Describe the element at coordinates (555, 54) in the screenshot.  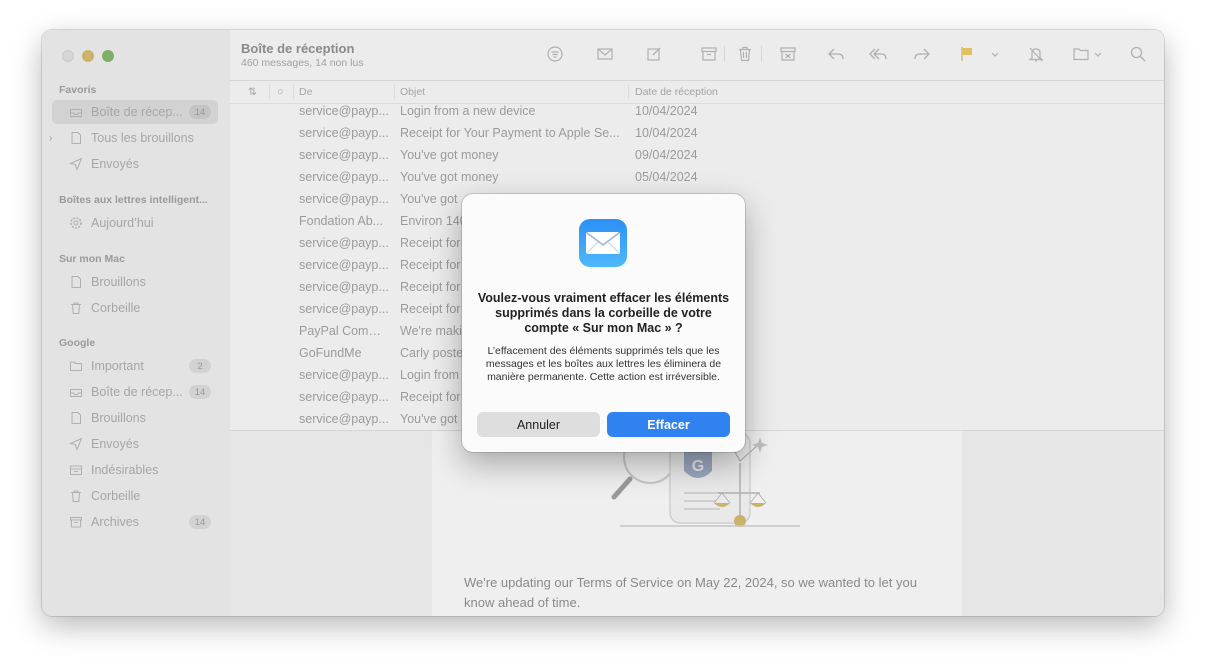
I see `filter-icon` at that location.